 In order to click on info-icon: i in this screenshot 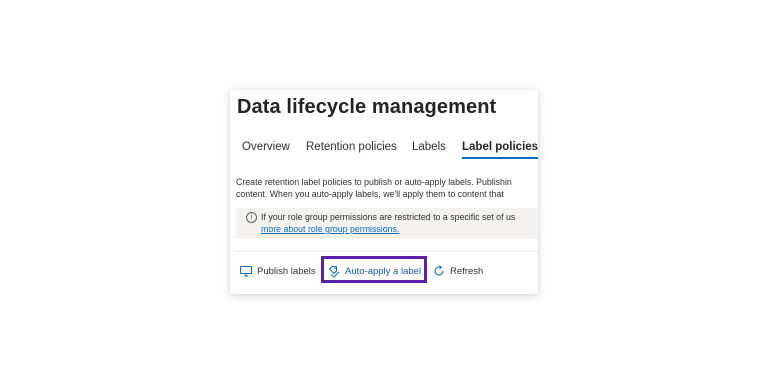, I will do `click(251, 217)`.